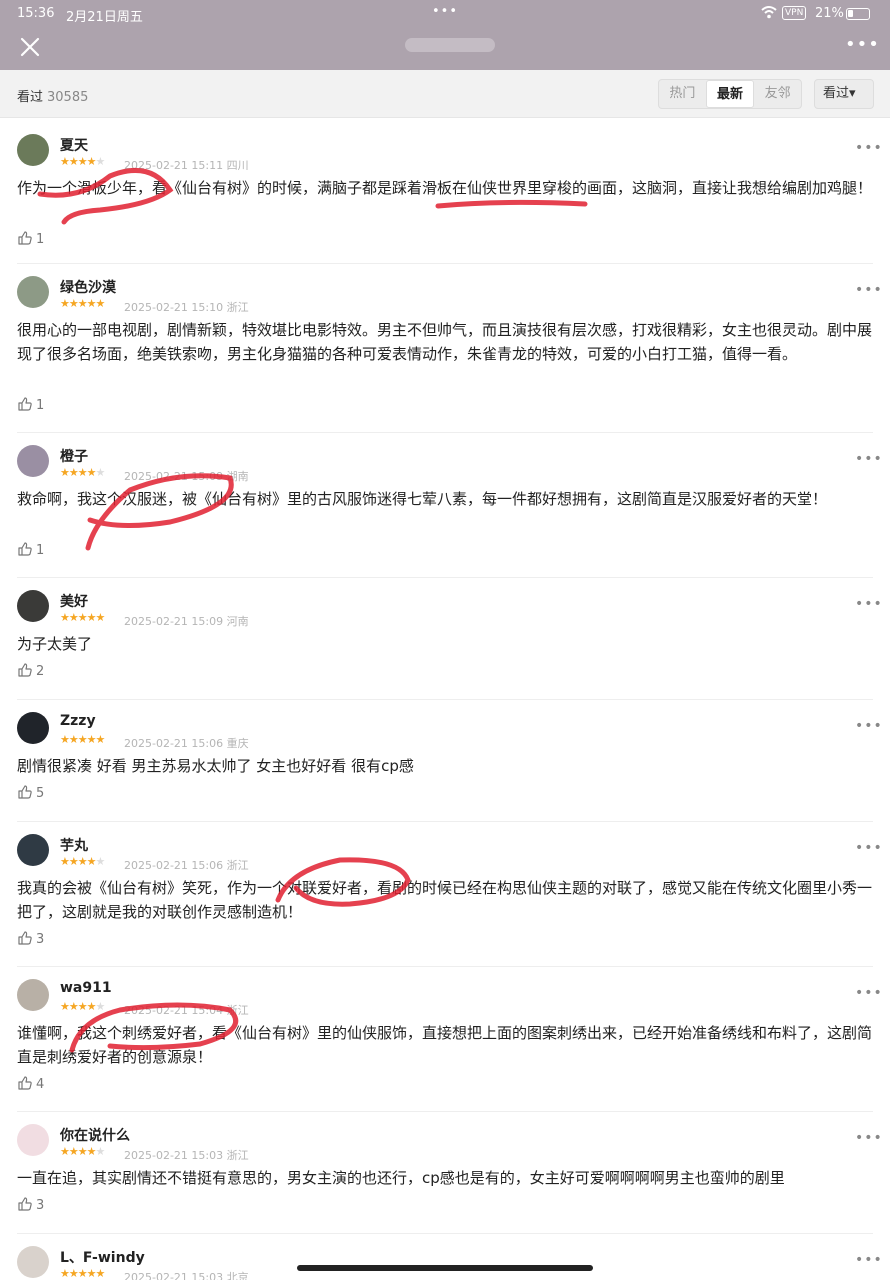 The image size is (890, 1280). I want to click on comment-date: 2025-02-21 15:09, so click(174, 476).